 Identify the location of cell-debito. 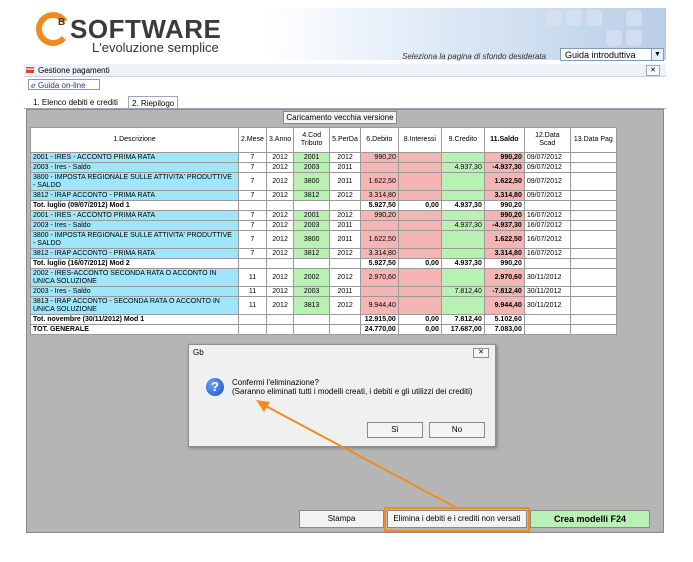
(379, 167).